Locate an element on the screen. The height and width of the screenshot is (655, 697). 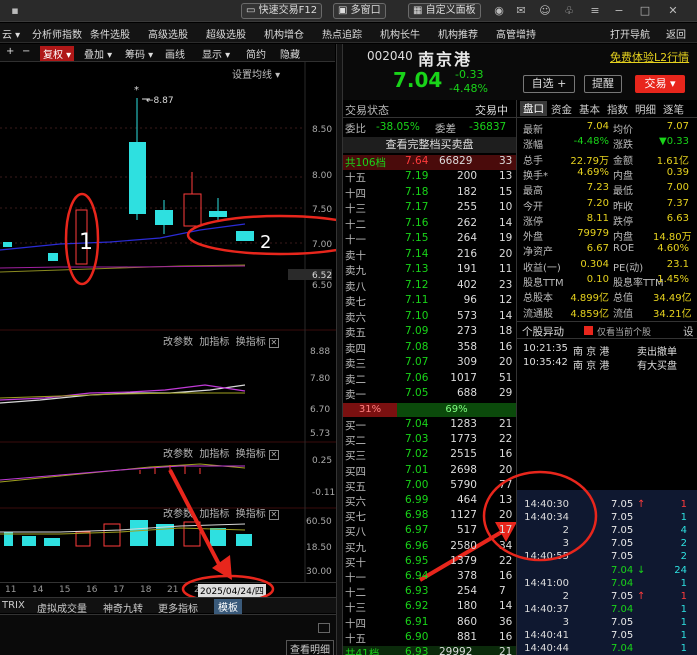
open-nav-link: 打开导航 is located at coordinates (630, 33).